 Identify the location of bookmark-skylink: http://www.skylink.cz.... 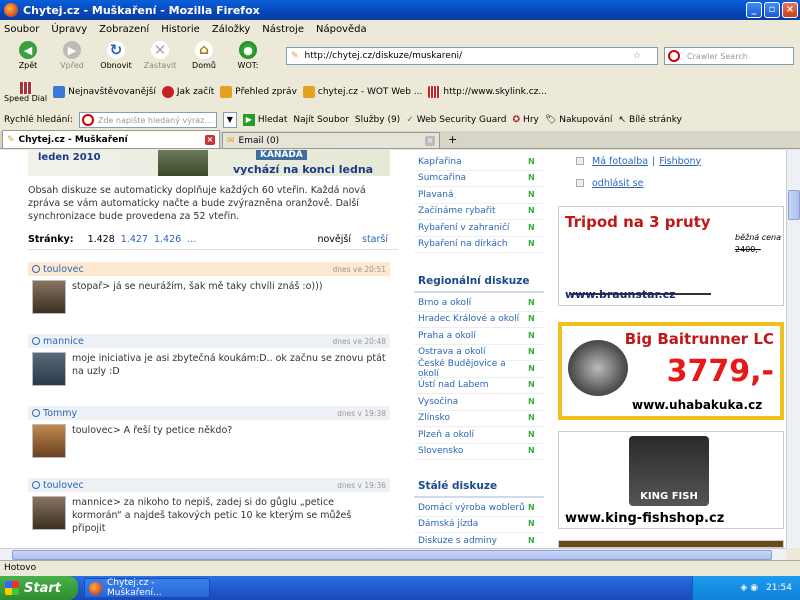
(487, 92).